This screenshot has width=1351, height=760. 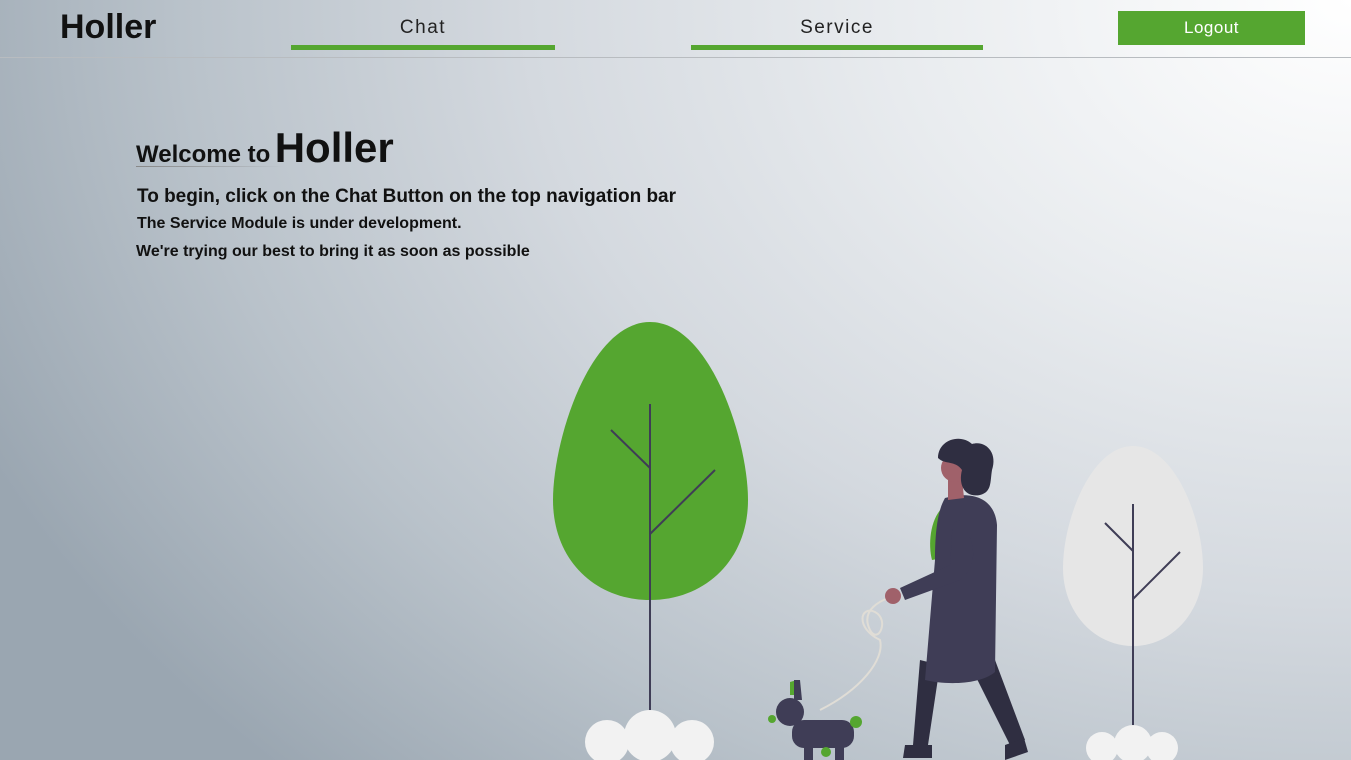 I want to click on grey-tree, so click(x=1133, y=588).